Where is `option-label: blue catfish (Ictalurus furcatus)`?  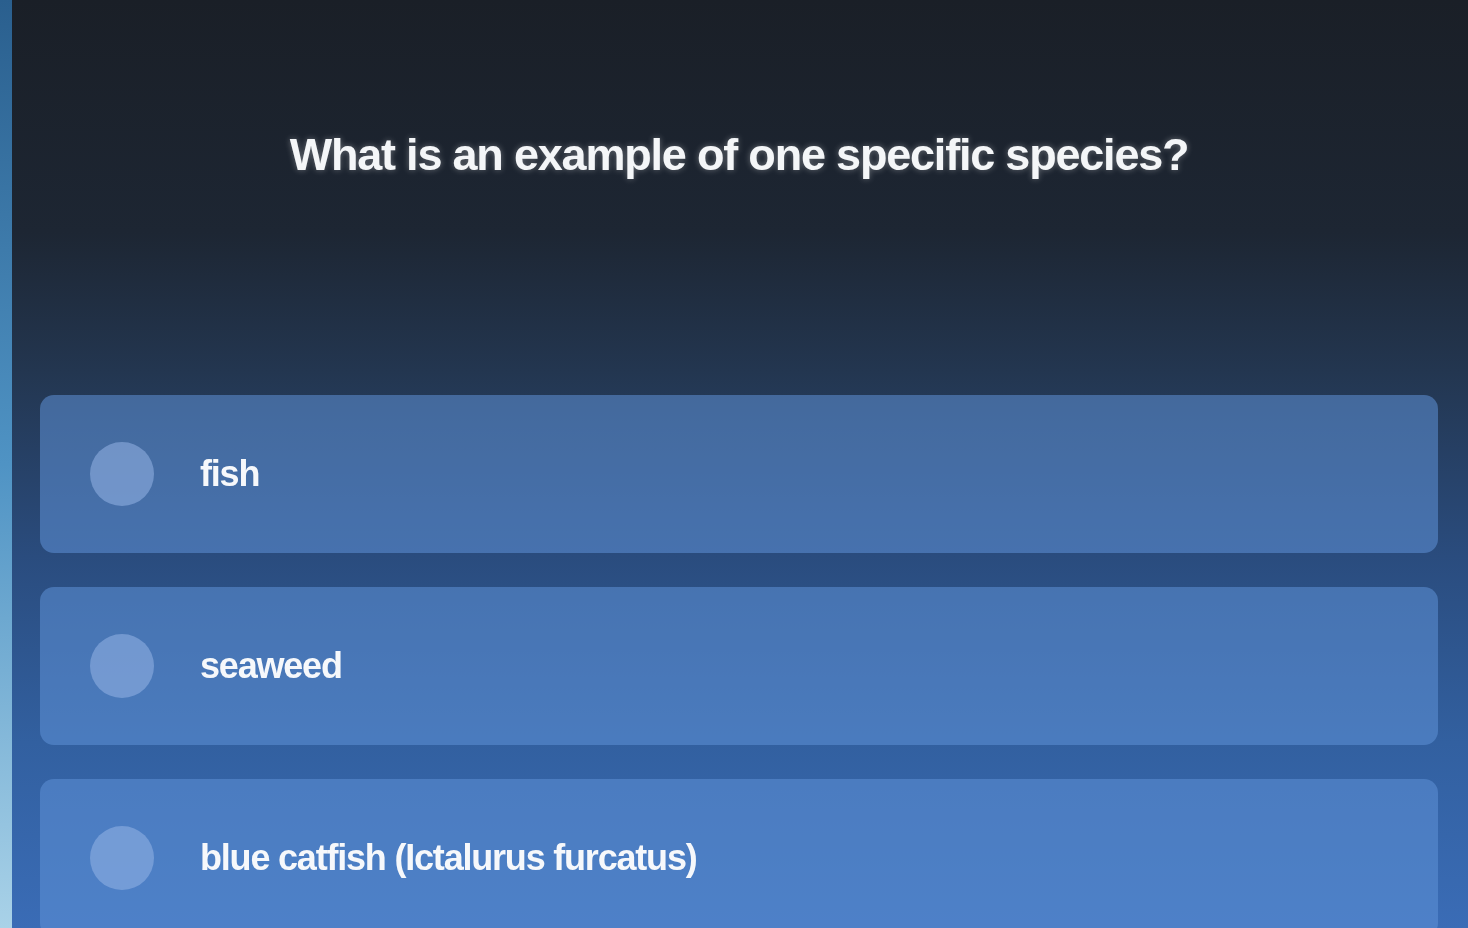 option-label: blue catfish (Ictalurus furcatus) is located at coordinates (448, 858).